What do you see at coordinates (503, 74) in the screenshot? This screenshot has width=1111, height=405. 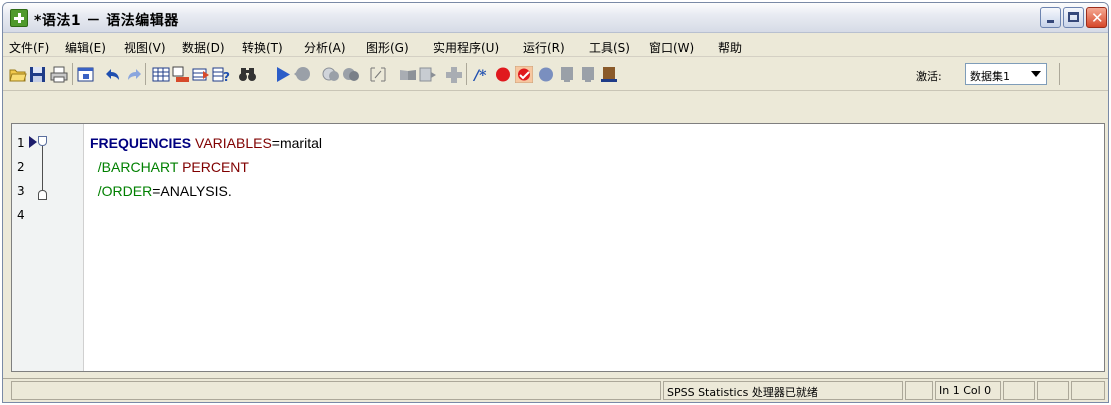 I see `breakpoint-icon` at bounding box center [503, 74].